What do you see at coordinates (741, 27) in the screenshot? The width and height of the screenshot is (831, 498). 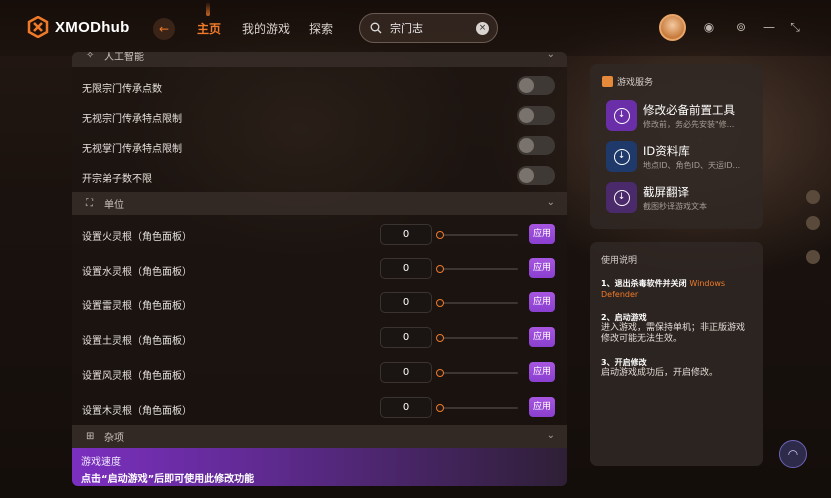 I see `settings-icon: ⊚` at bounding box center [741, 27].